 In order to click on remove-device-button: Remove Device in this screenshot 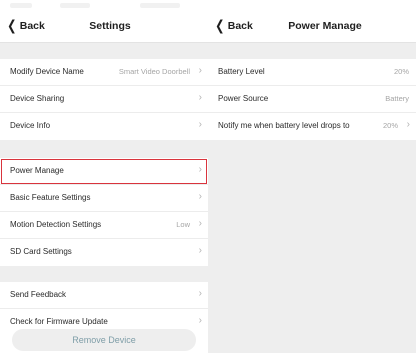, I will do `click(104, 340)`.